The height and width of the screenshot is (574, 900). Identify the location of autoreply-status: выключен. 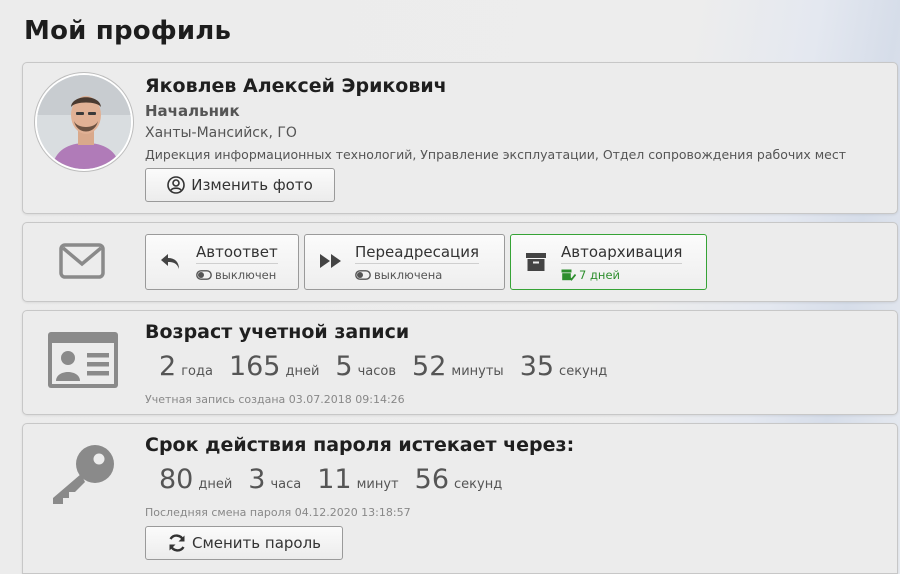
(236, 275).